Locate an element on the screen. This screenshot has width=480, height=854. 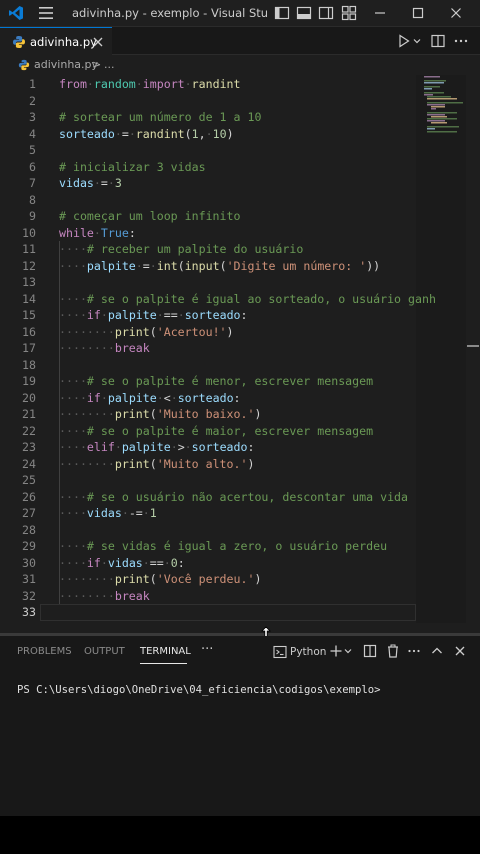
line-number: 17 is located at coordinates (29, 348).